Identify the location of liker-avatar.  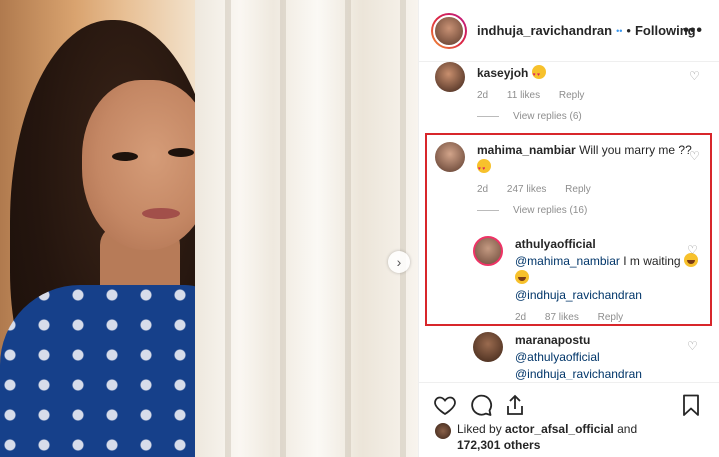
(443, 431).